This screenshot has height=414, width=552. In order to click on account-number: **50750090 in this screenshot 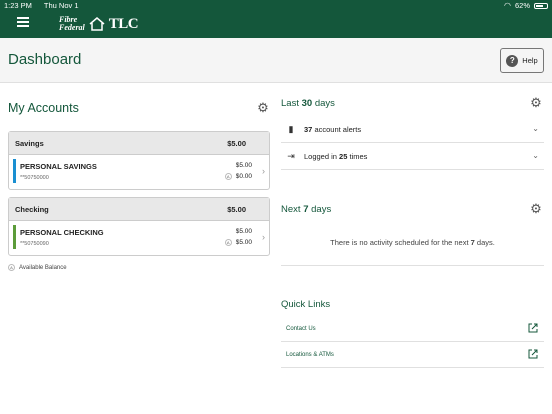, I will do `click(34, 244)`.